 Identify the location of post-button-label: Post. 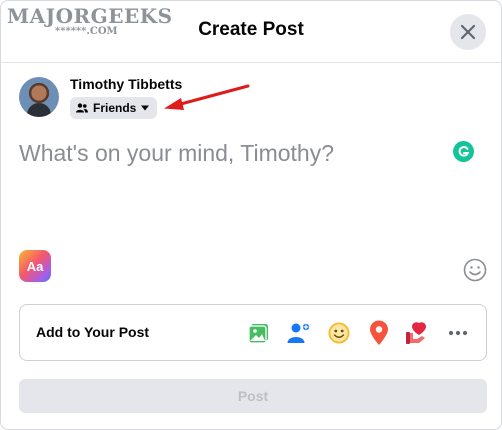
(253, 396).